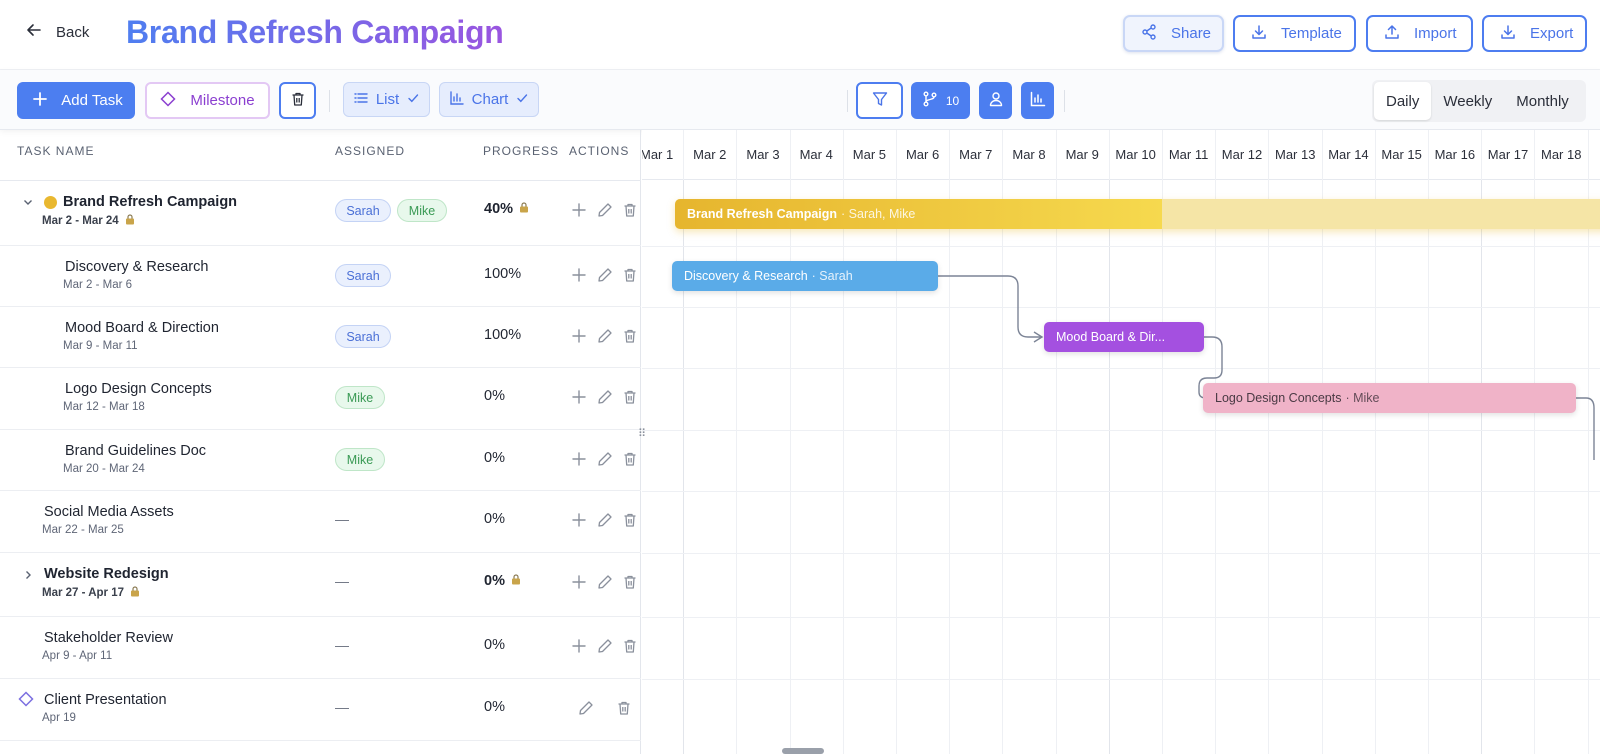 The width and height of the screenshot is (1600, 754). Describe the element at coordinates (88, 221) in the screenshot. I see `task-dates: Mar 2 - Mar 24` at that location.